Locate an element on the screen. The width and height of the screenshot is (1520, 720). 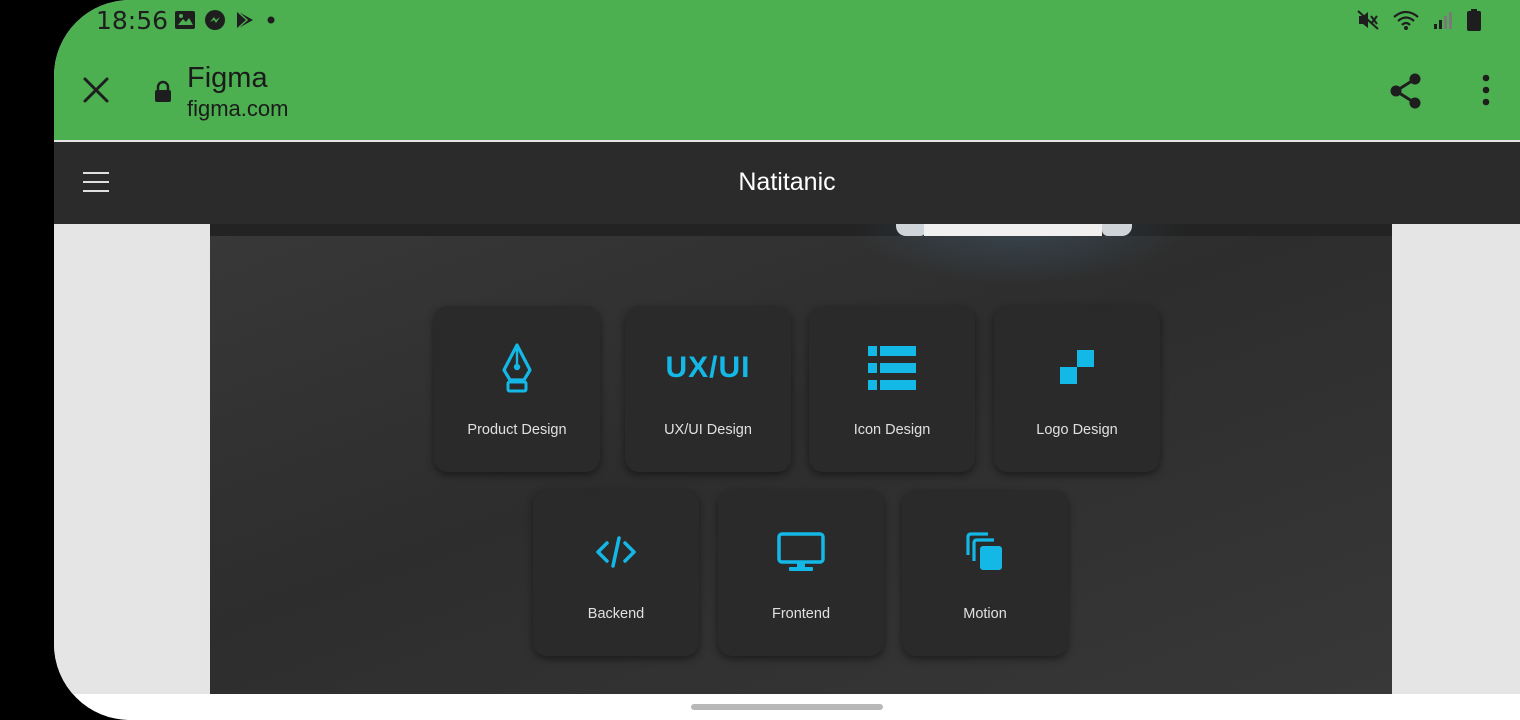
lock-icon is located at coordinates (163, 92).